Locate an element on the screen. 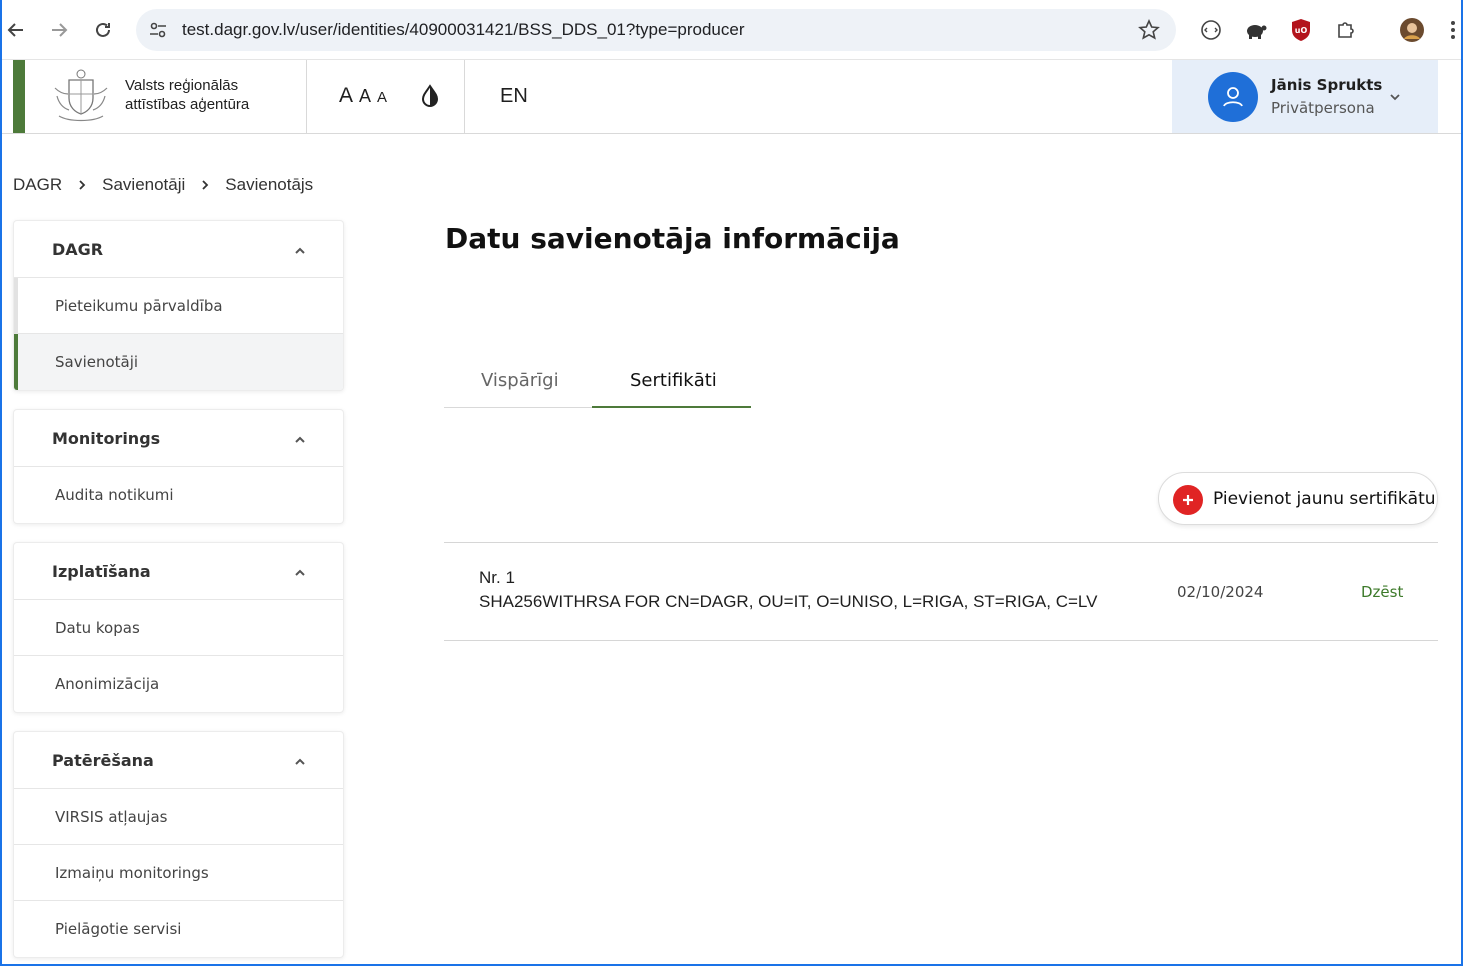 The width and height of the screenshot is (1463, 966). sidebar-group-header: Izplatīšana is located at coordinates (178, 571).